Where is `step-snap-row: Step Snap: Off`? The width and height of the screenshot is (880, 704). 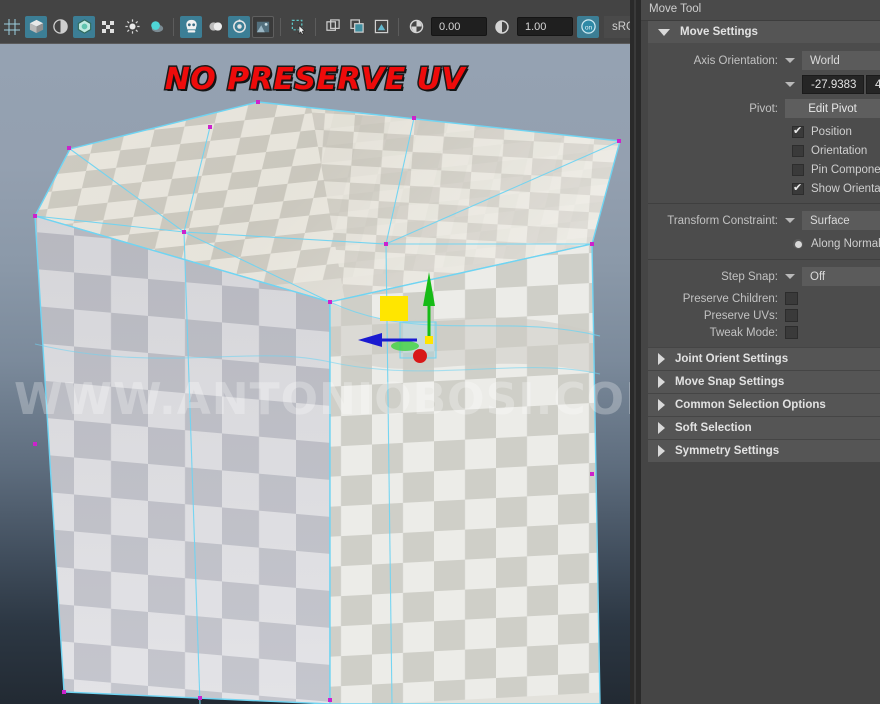
step-snap-row: Step Snap: Off is located at coordinates (764, 276).